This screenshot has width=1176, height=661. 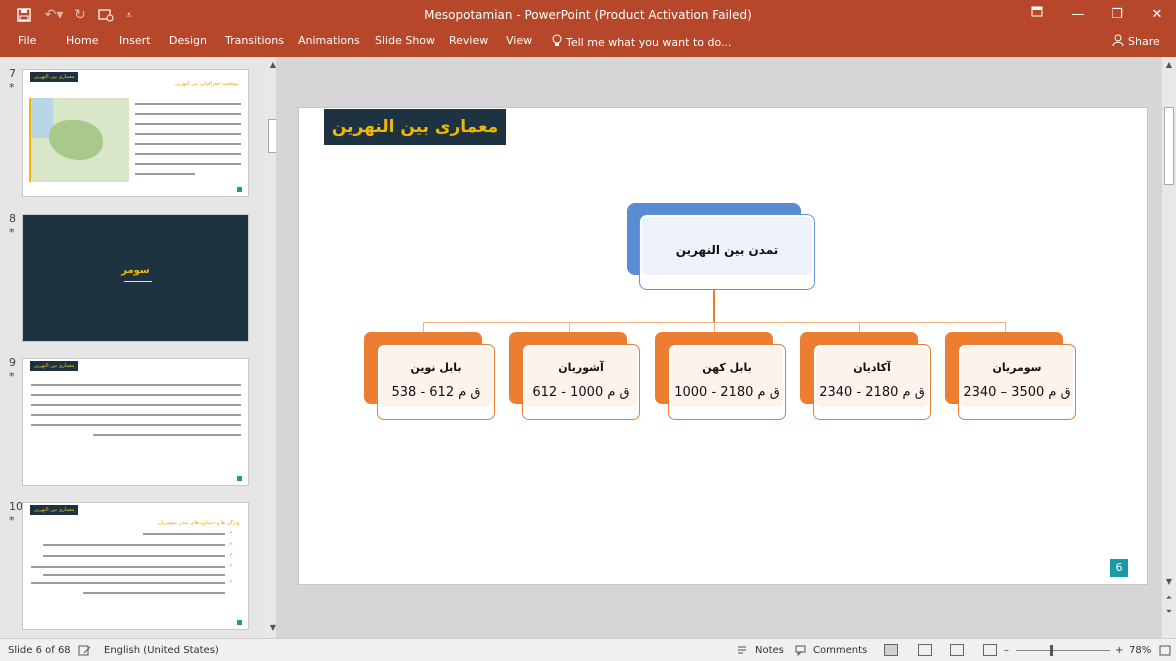 I want to click on tab-slide-show: Slide Show, so click(x=405, y=40).